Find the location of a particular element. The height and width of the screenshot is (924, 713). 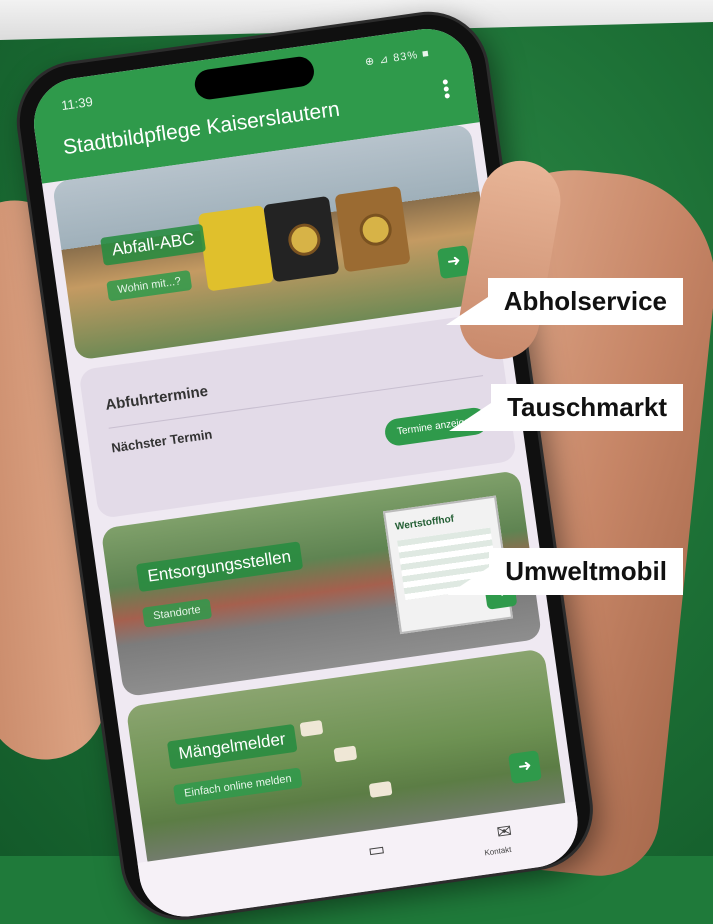

yellow-bin is located at coordinates (236, 248).